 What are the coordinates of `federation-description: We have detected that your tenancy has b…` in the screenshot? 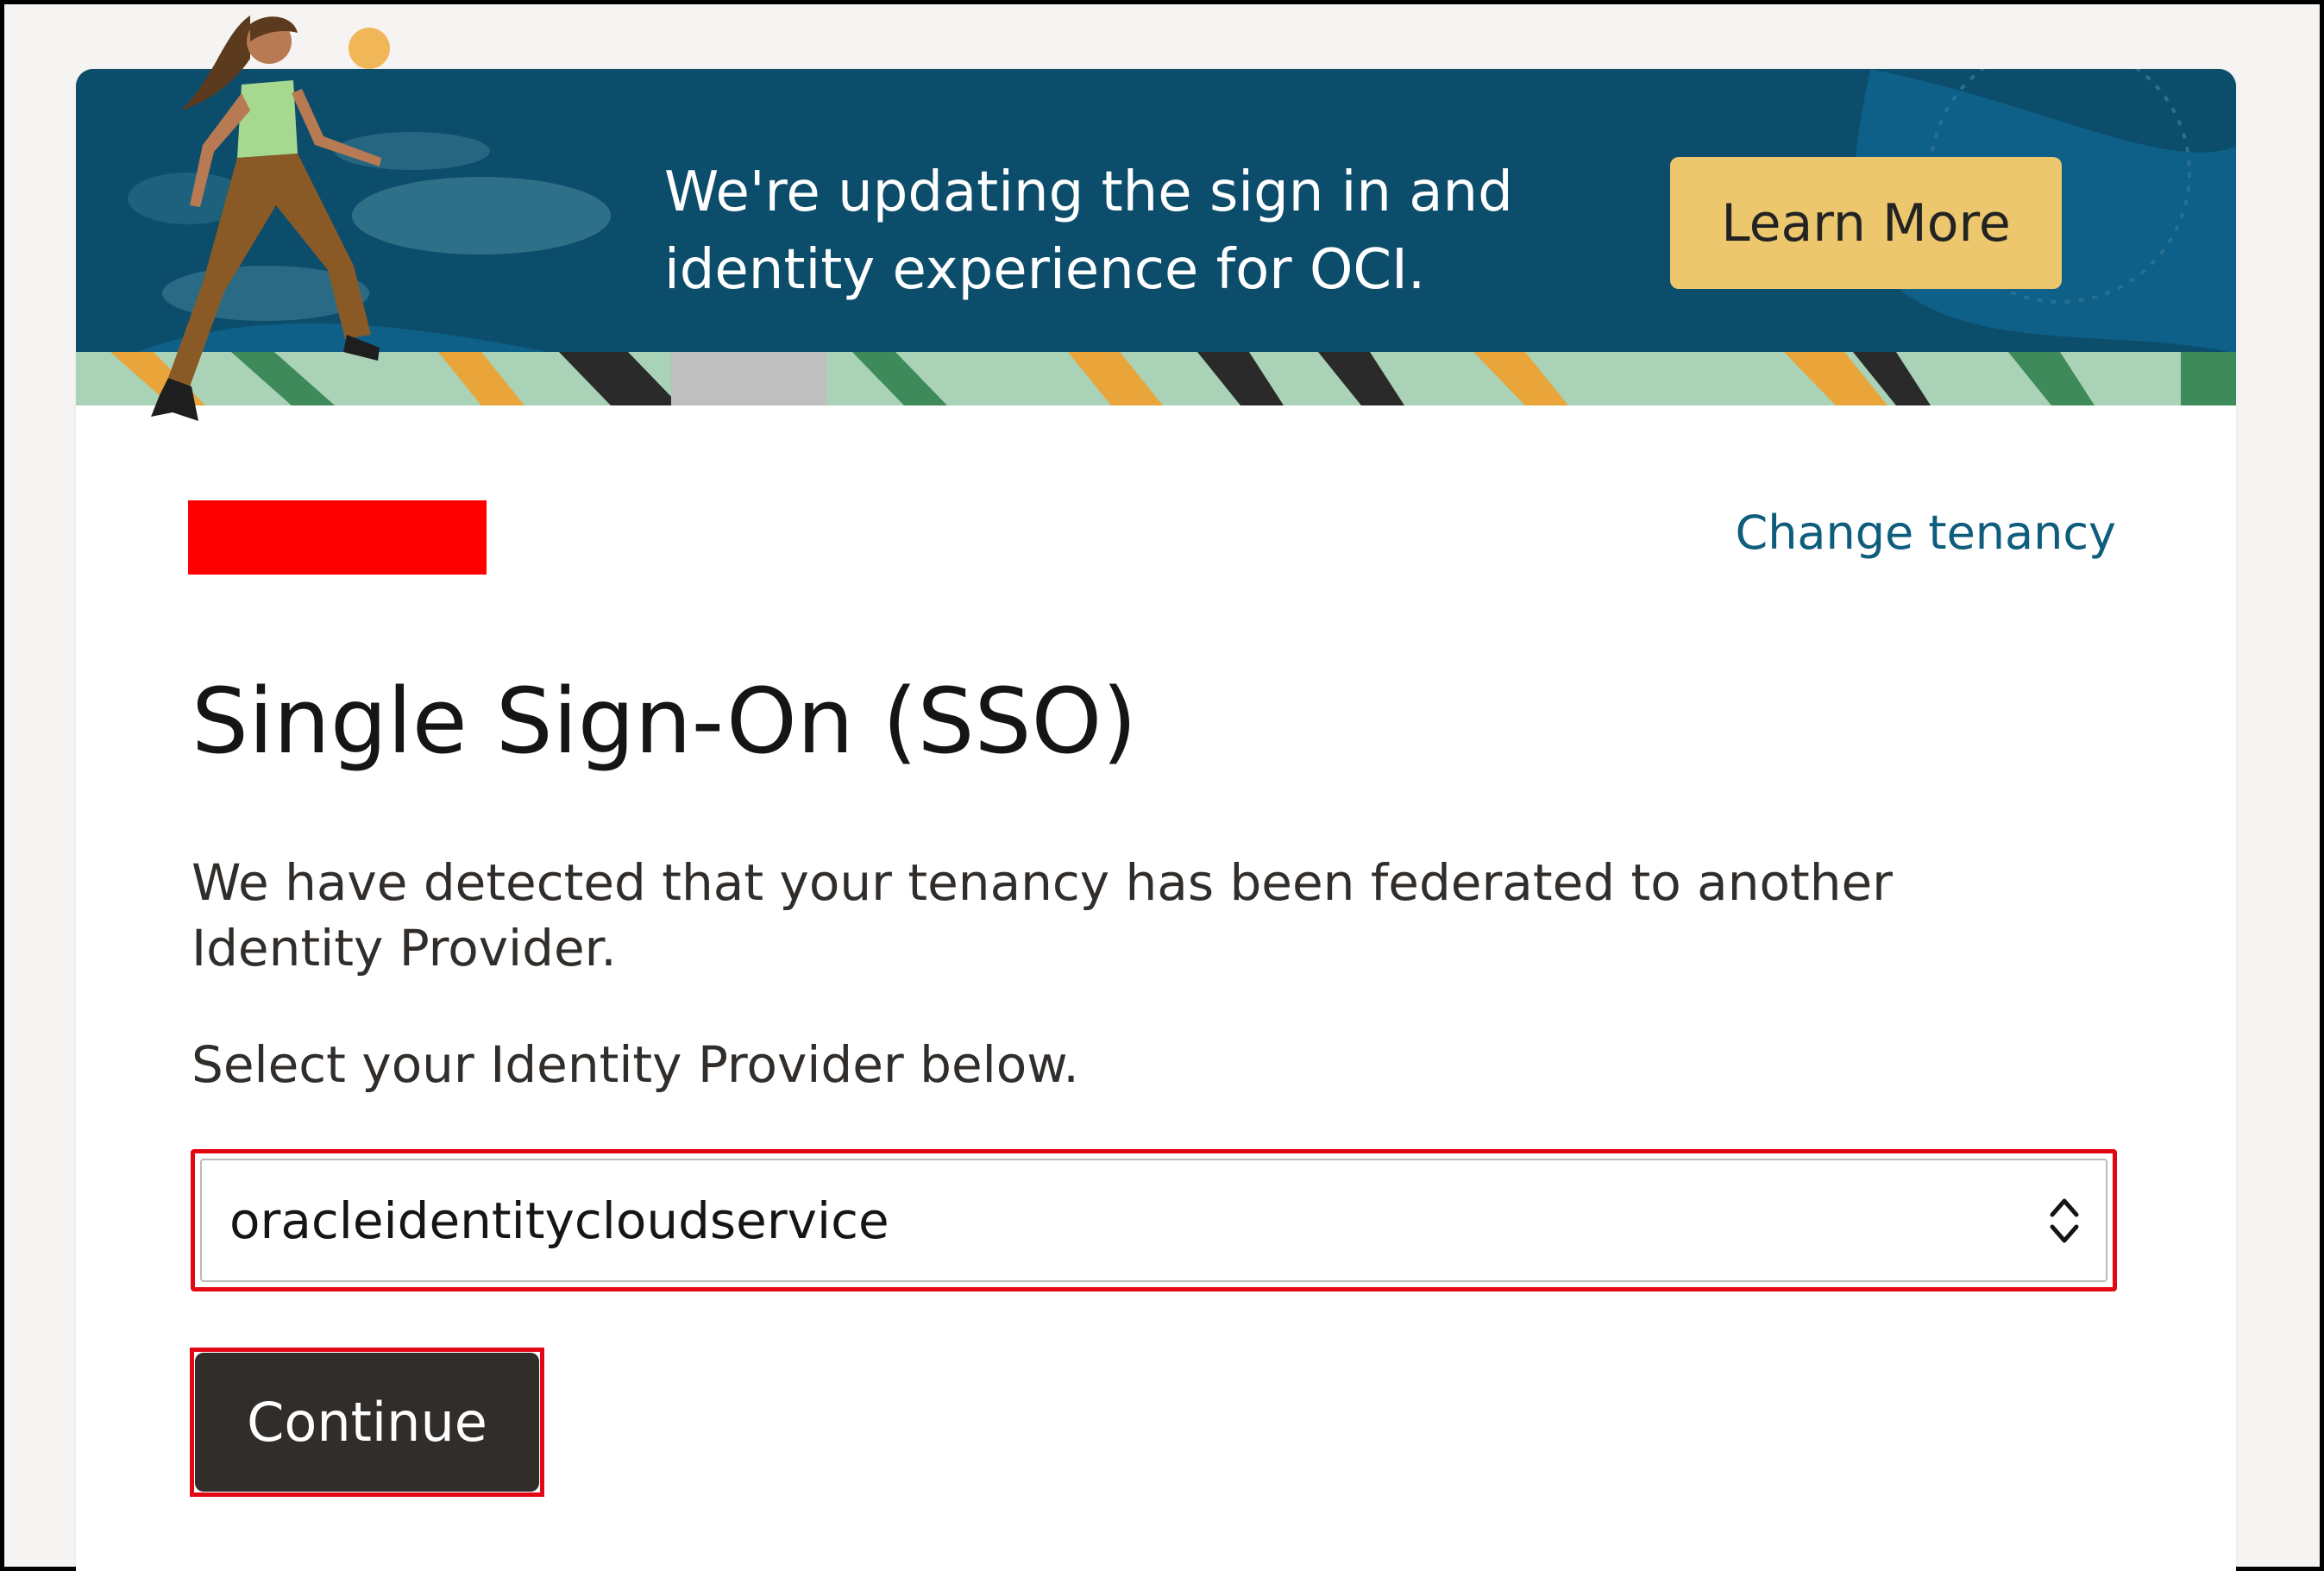 It's located at (1042, 915).